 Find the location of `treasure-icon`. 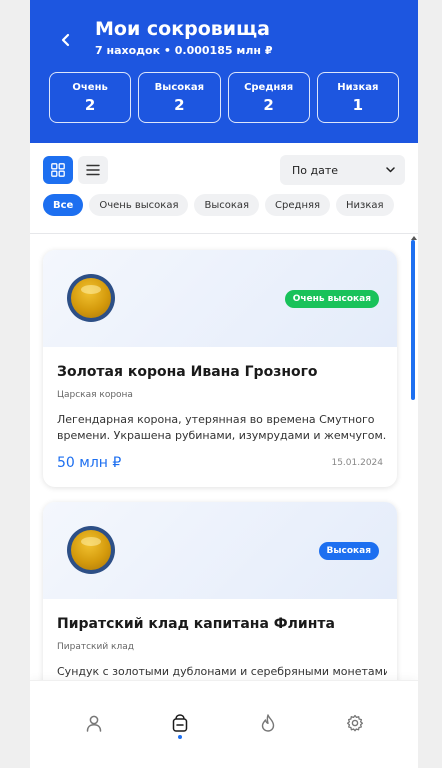

treasure-icon is located at coordinates (180, 723).